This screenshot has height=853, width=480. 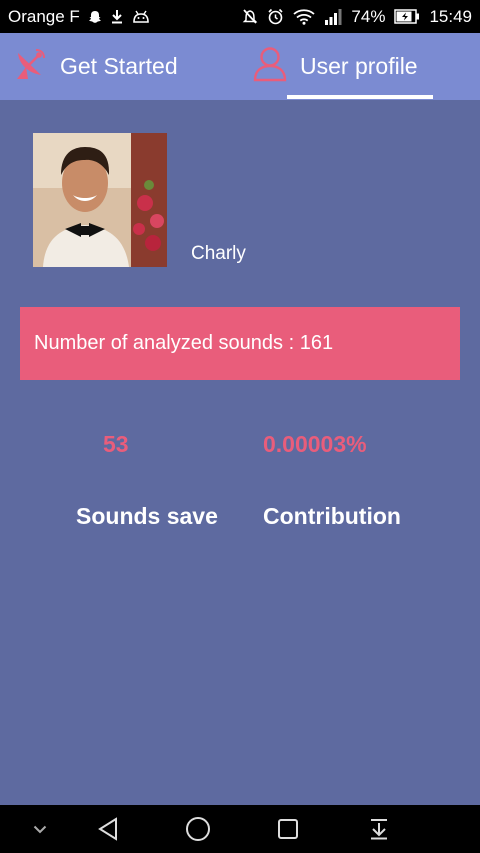 I want to click on tab-bar: Get Started User profile, so click(x=240, y=66).